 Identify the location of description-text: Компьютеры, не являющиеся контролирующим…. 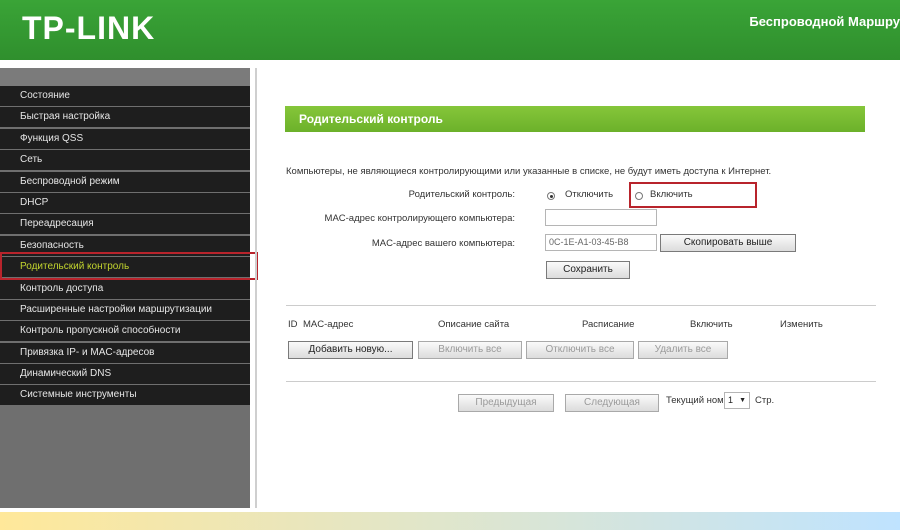
(529, 171).